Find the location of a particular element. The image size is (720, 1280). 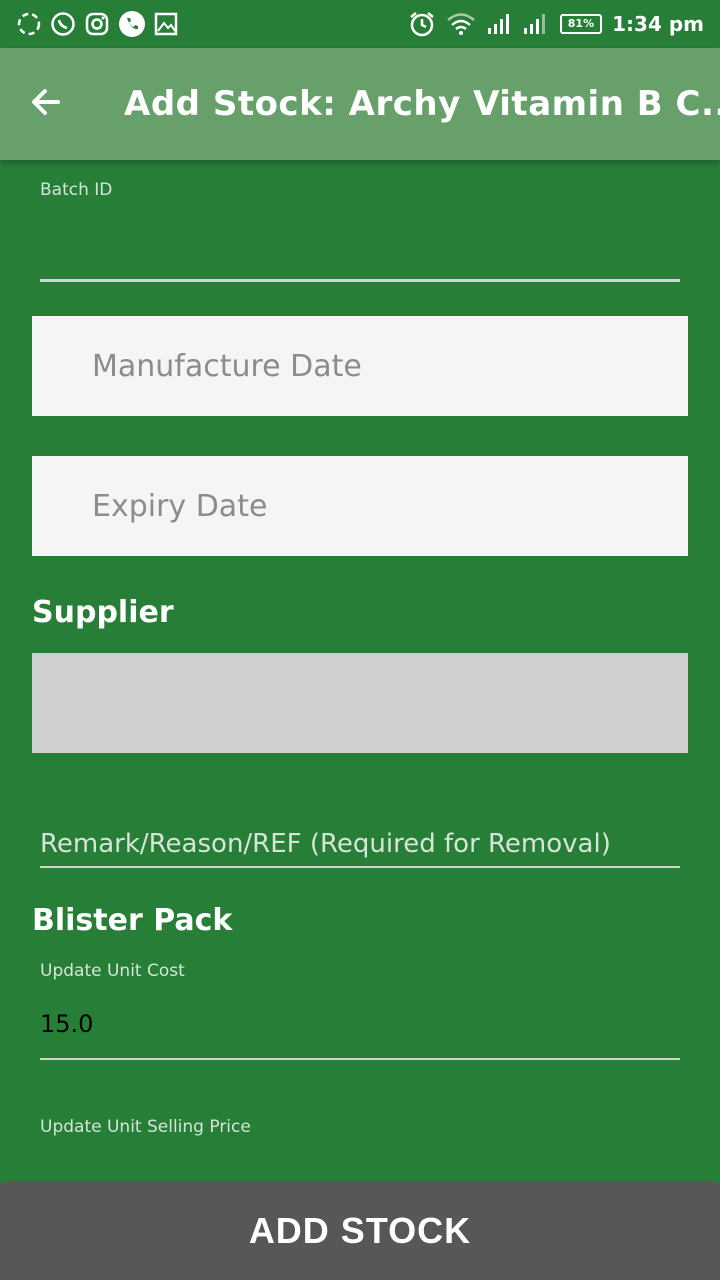

batch-id-label: Batch ID is located at coordinates (76, 190).